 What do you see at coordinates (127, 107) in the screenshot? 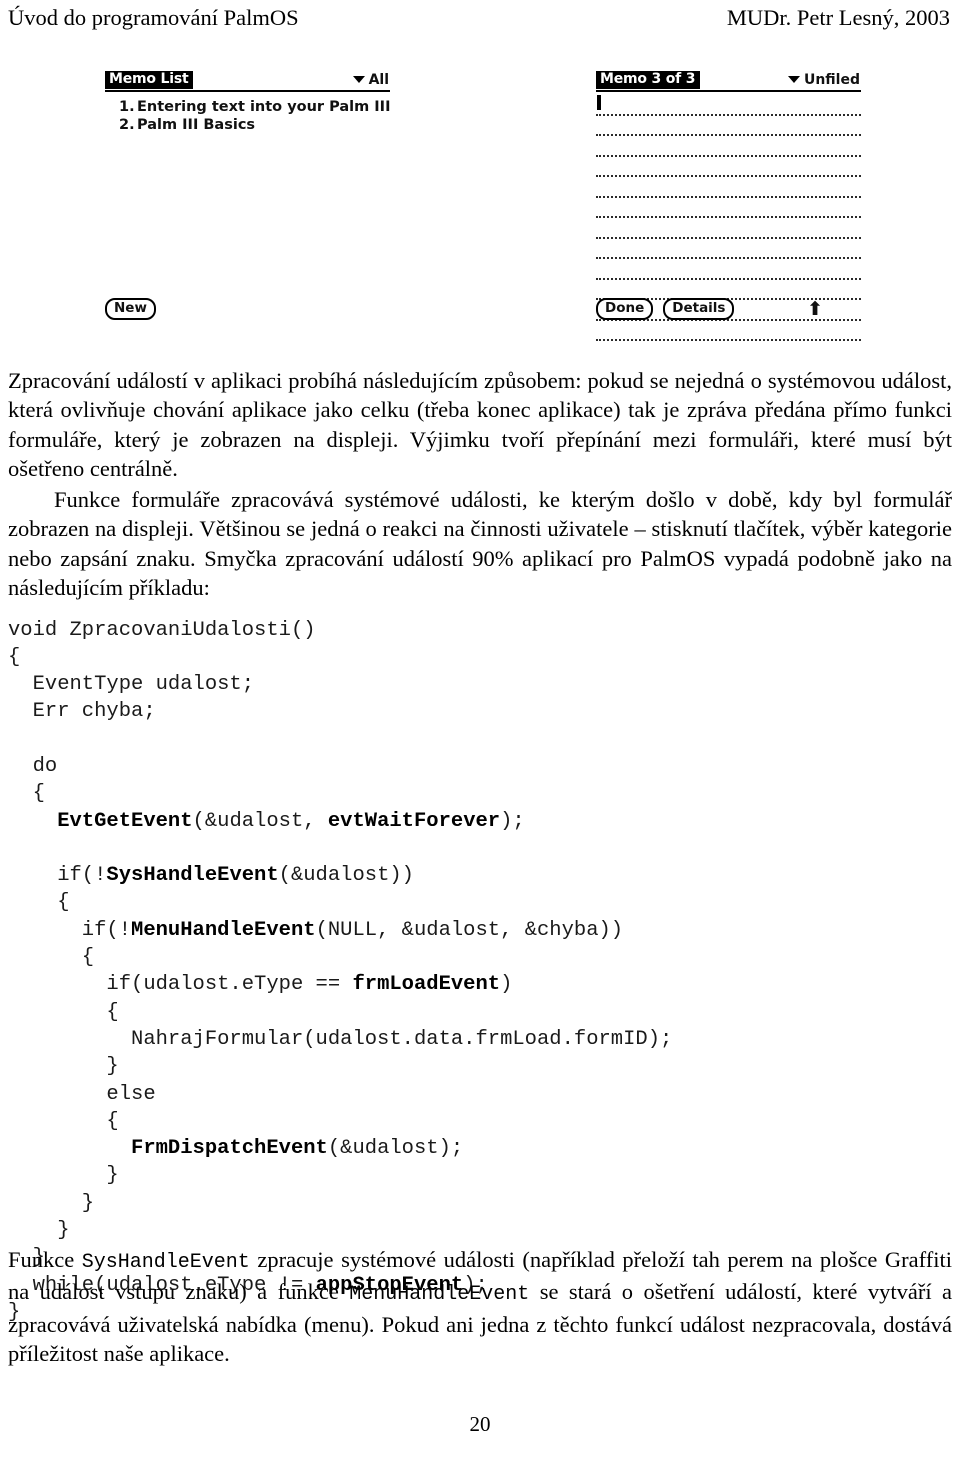
I see `list-item-number: 1.` at bounding box center [127, 107].